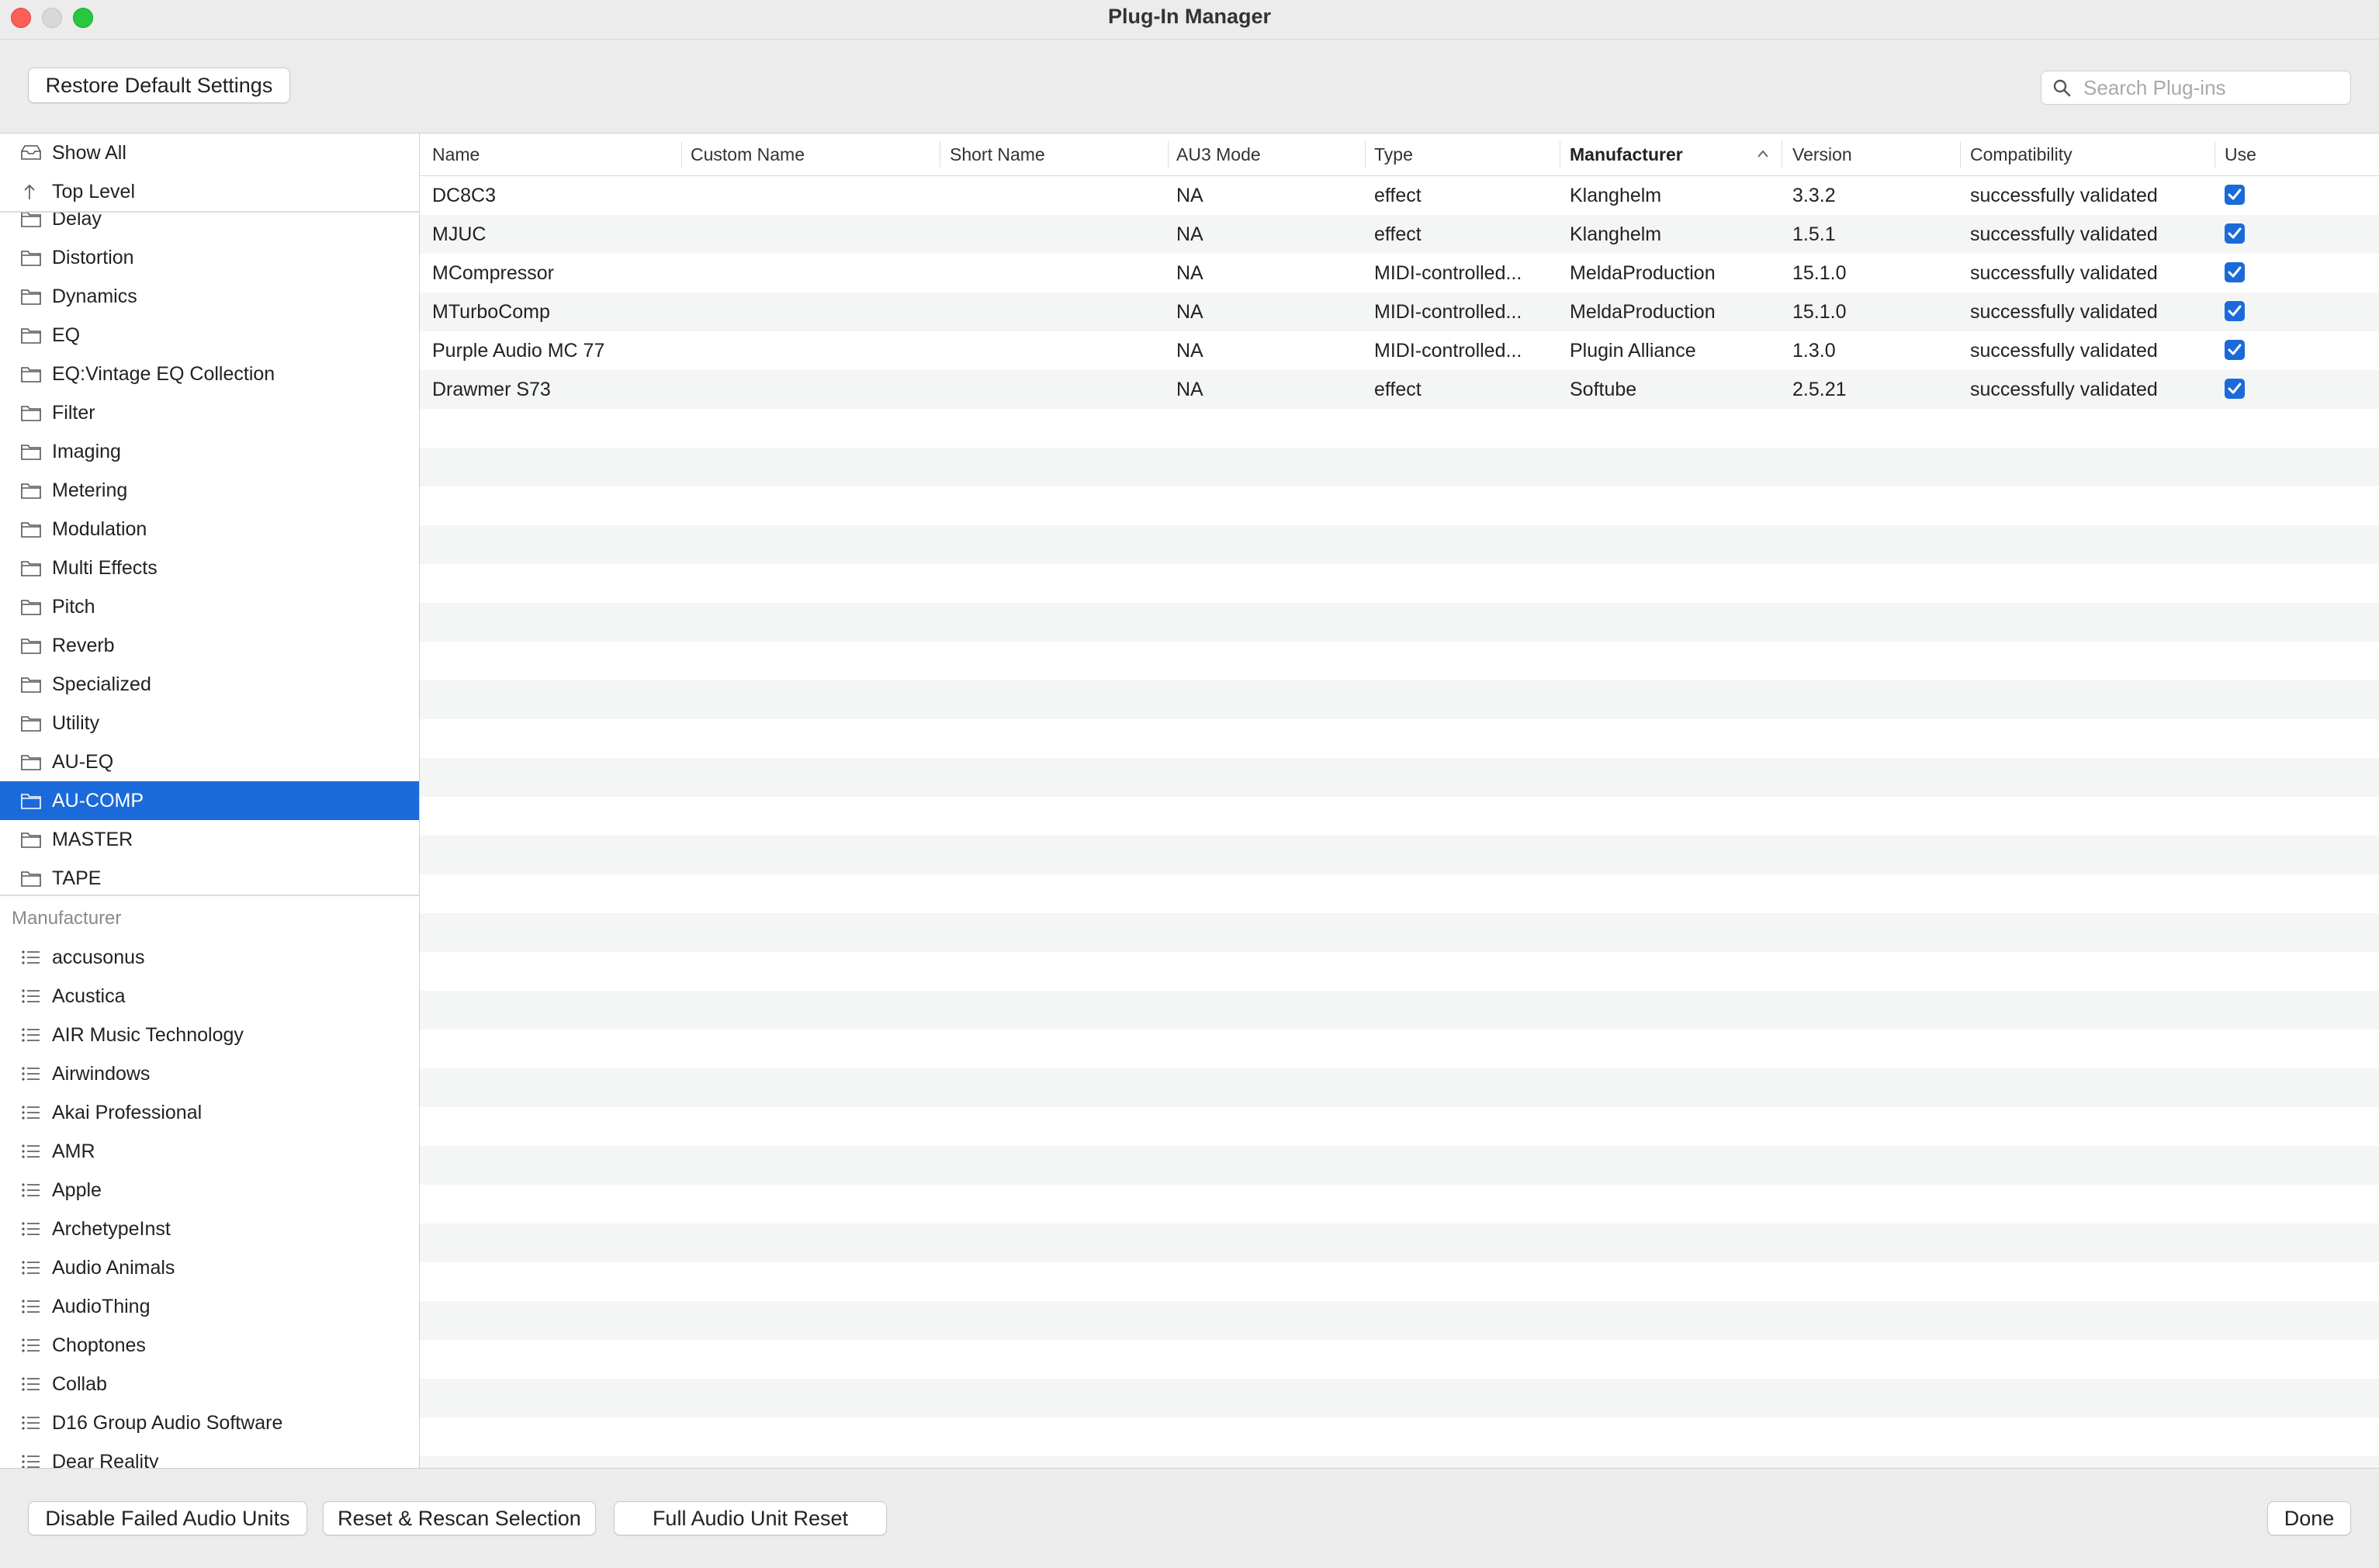 The image size is (2379, 1568). Describe the element at coordinates (209, 152) in the screenshot. I see `sidebar-item-show-all: Show All` at that location.